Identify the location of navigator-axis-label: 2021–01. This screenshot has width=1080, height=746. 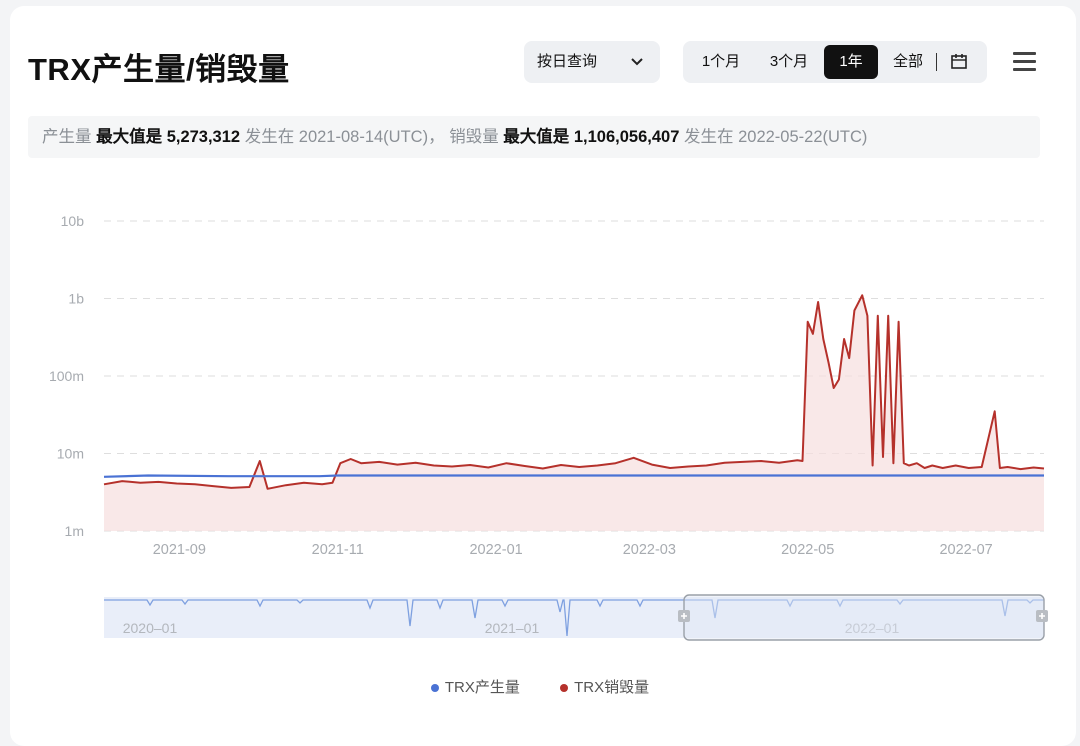
(512, 628).